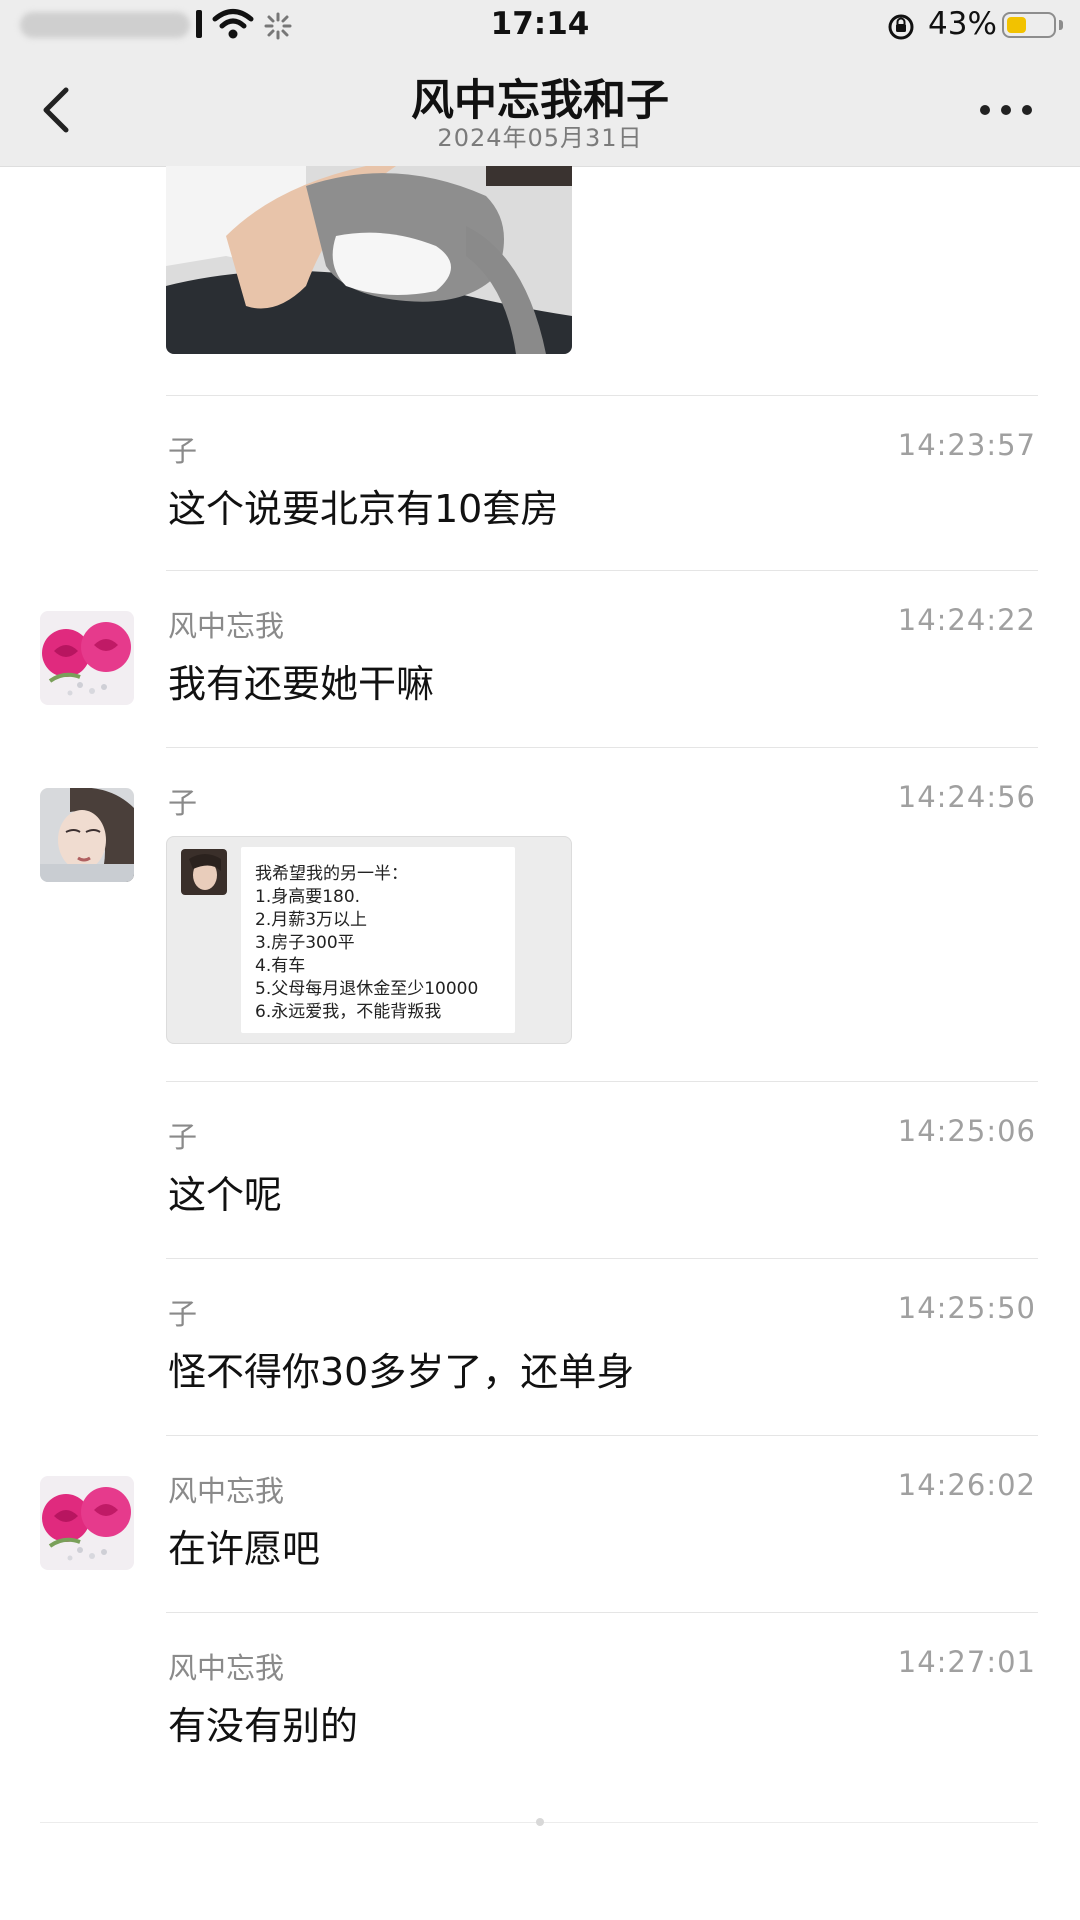  What do you see at coordinates (348, 1012) in the screenshot?
I see `card-line: 6.永远爱我，不能背叛我` at bounding box center [348, 1012].